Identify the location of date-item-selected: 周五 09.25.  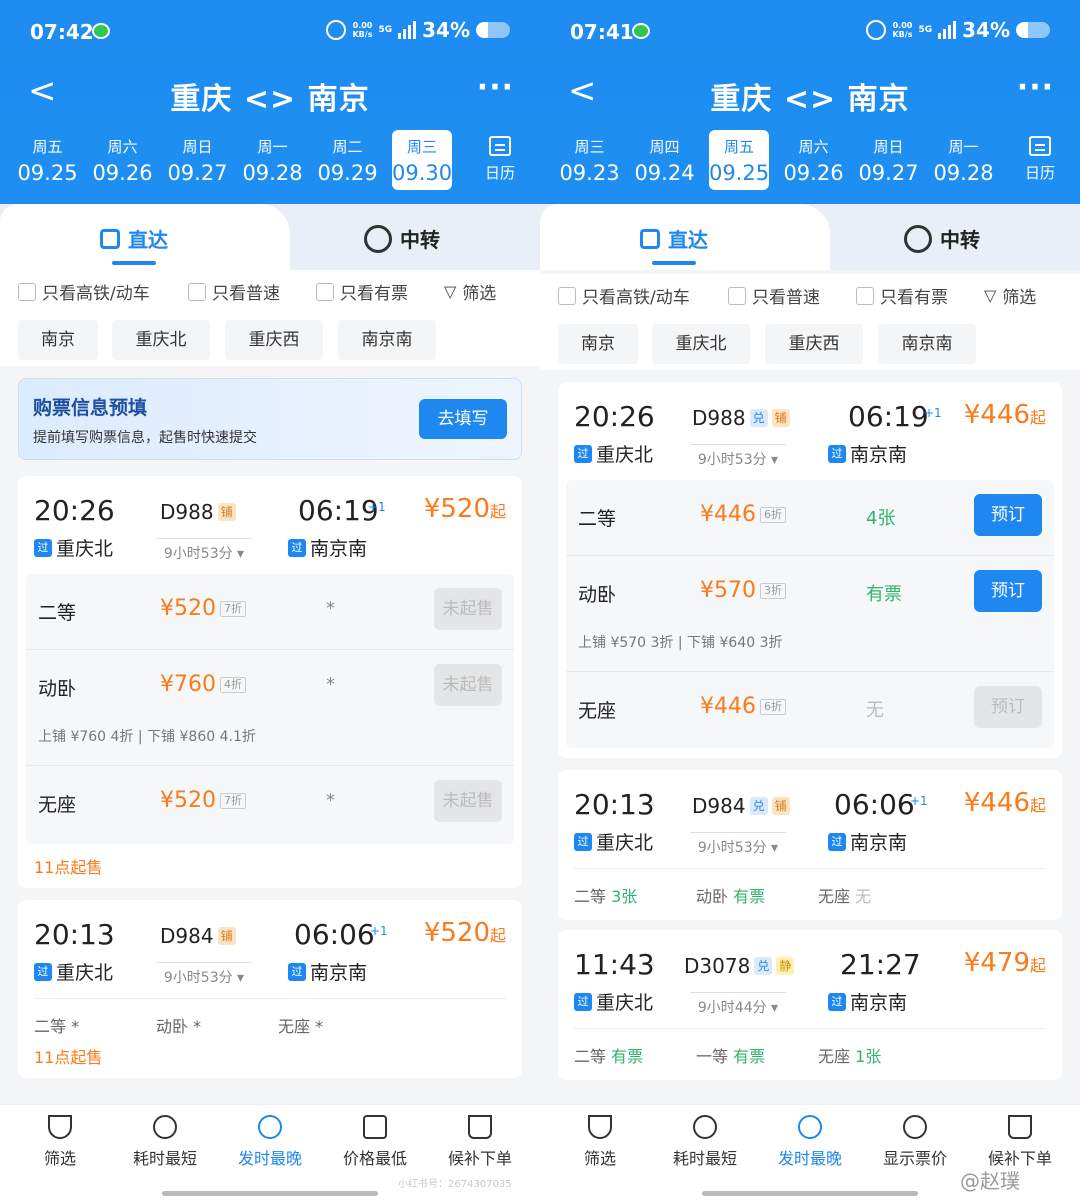
(739, 160).